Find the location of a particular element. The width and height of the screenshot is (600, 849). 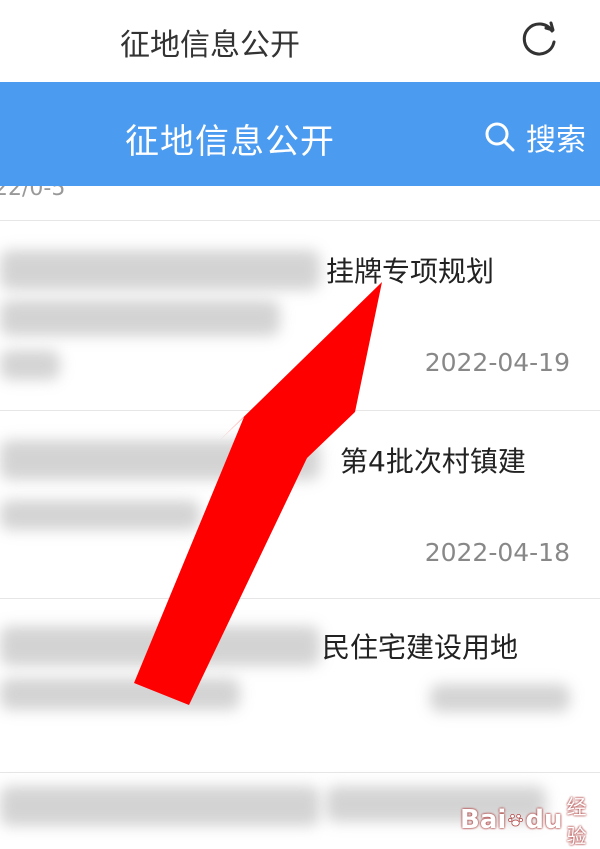

item-title: 挂牌专项规划 is located at coordinates (410, 271).